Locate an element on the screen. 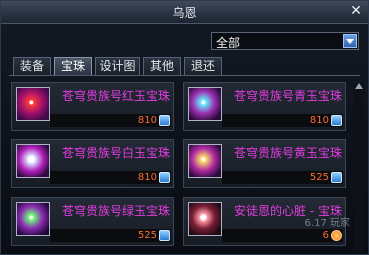 This screenshot has width=369, height=255. item-name: 苍穹贵族号青玉宝珠 is located at coordinates (288, 96).